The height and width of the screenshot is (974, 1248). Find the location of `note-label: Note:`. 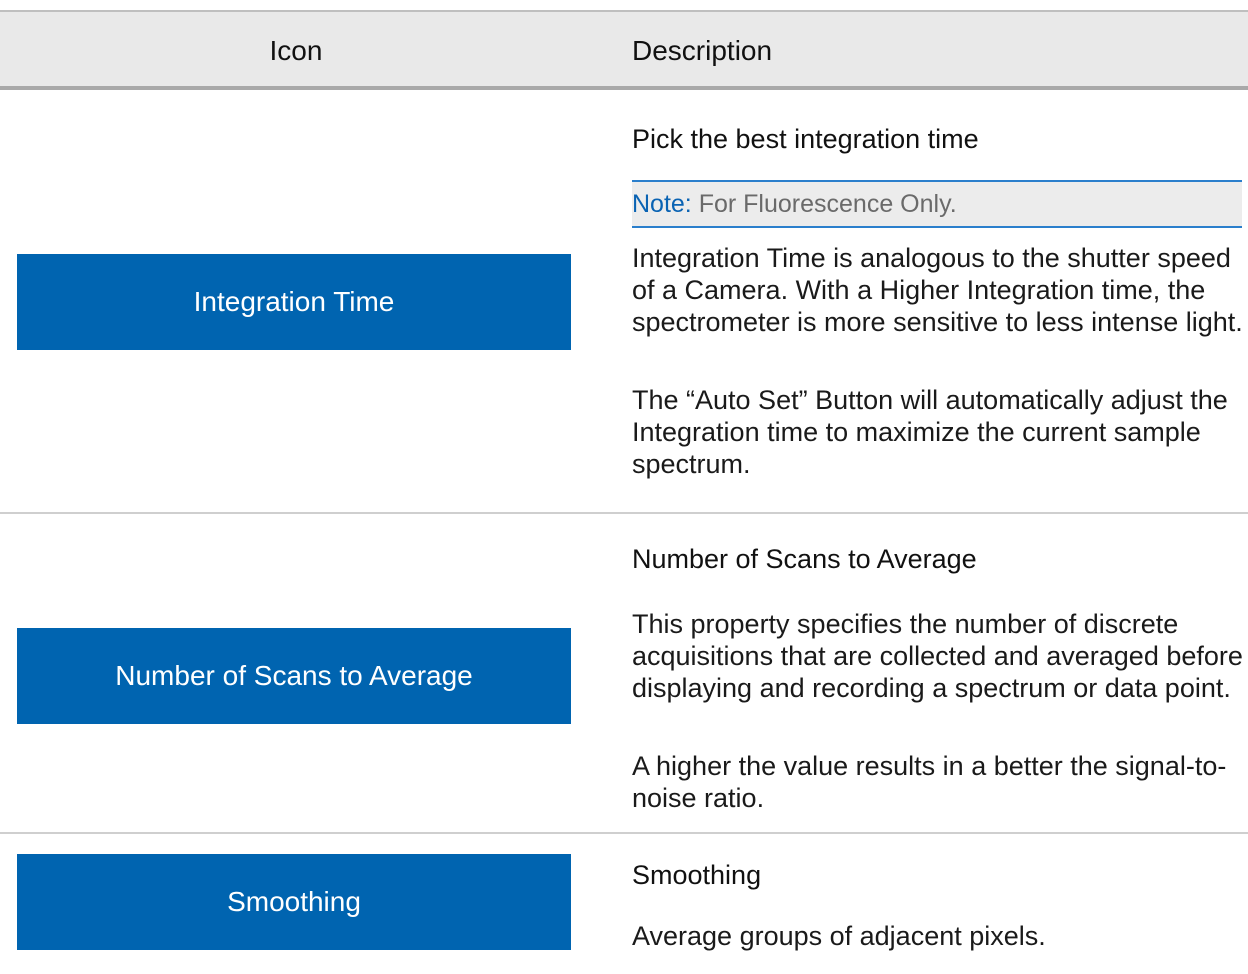

note-label: Note: is located at coordinates (662, 204).